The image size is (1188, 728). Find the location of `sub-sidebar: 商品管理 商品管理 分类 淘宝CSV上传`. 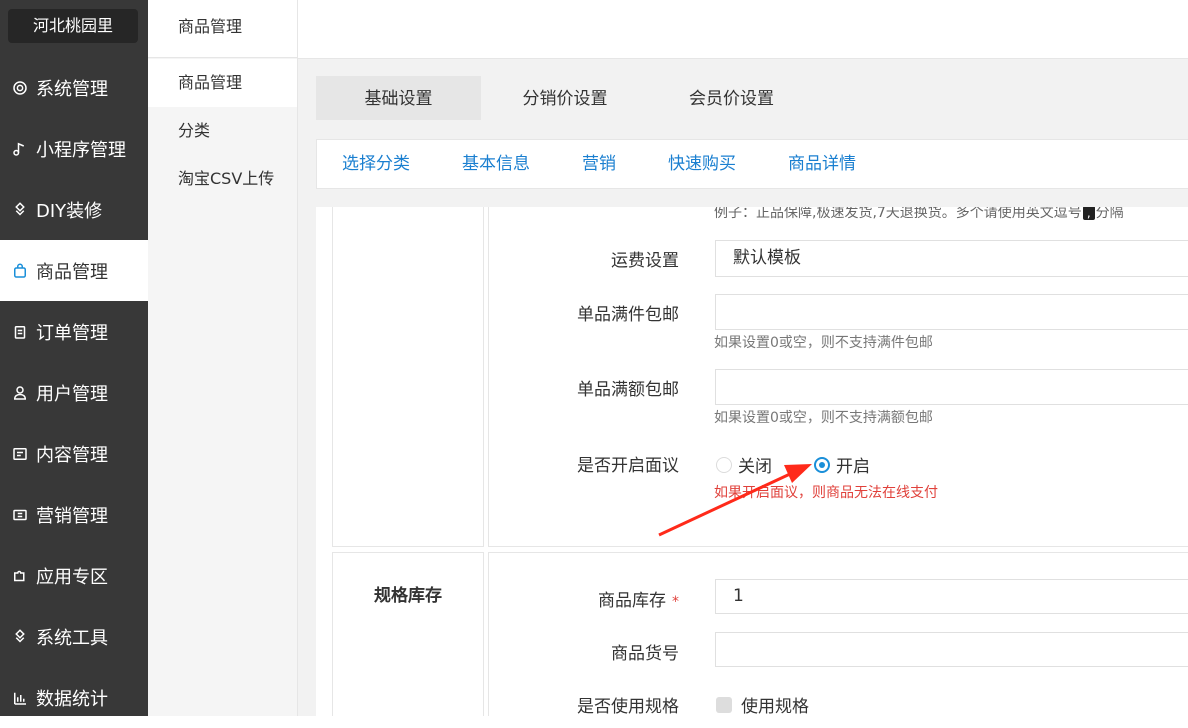

sub-sidebar: 商品管理 商品管理 分类 淘宝CSV上传 is located at coordinates (223, 358).